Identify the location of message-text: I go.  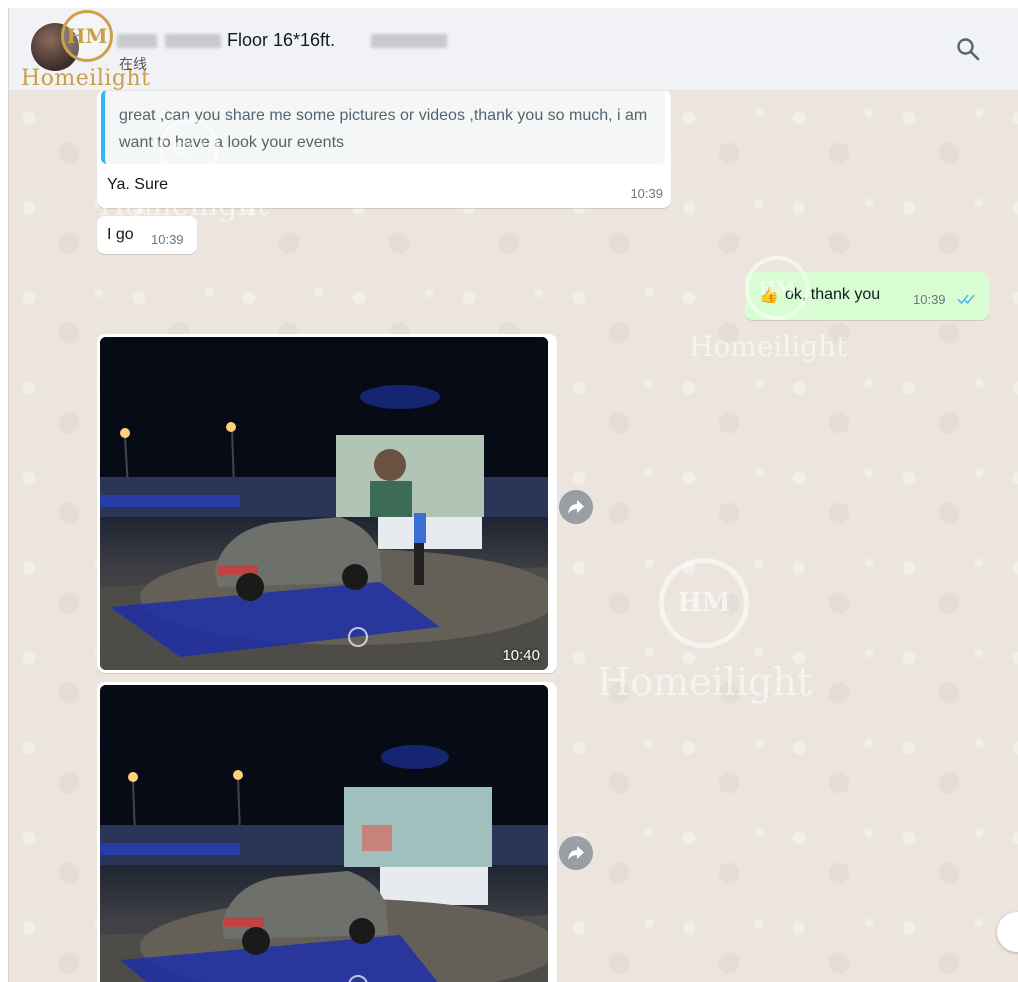
(120, 234).